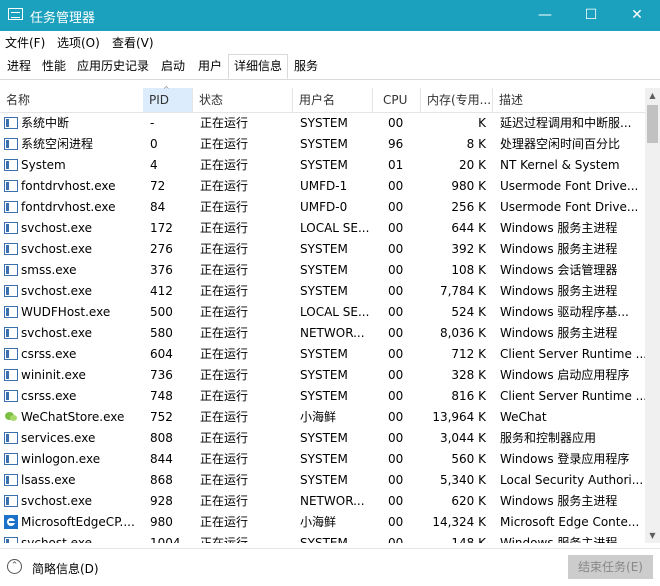 The image size is (660, 586). Describe the element at coordinates (396, 165) in the screenshot. I see `process-cpu: 01` at that location.